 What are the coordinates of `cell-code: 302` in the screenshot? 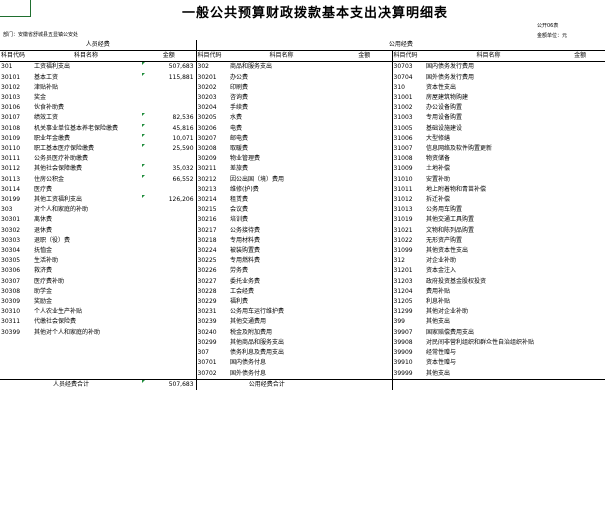 It's located at (211, 67).